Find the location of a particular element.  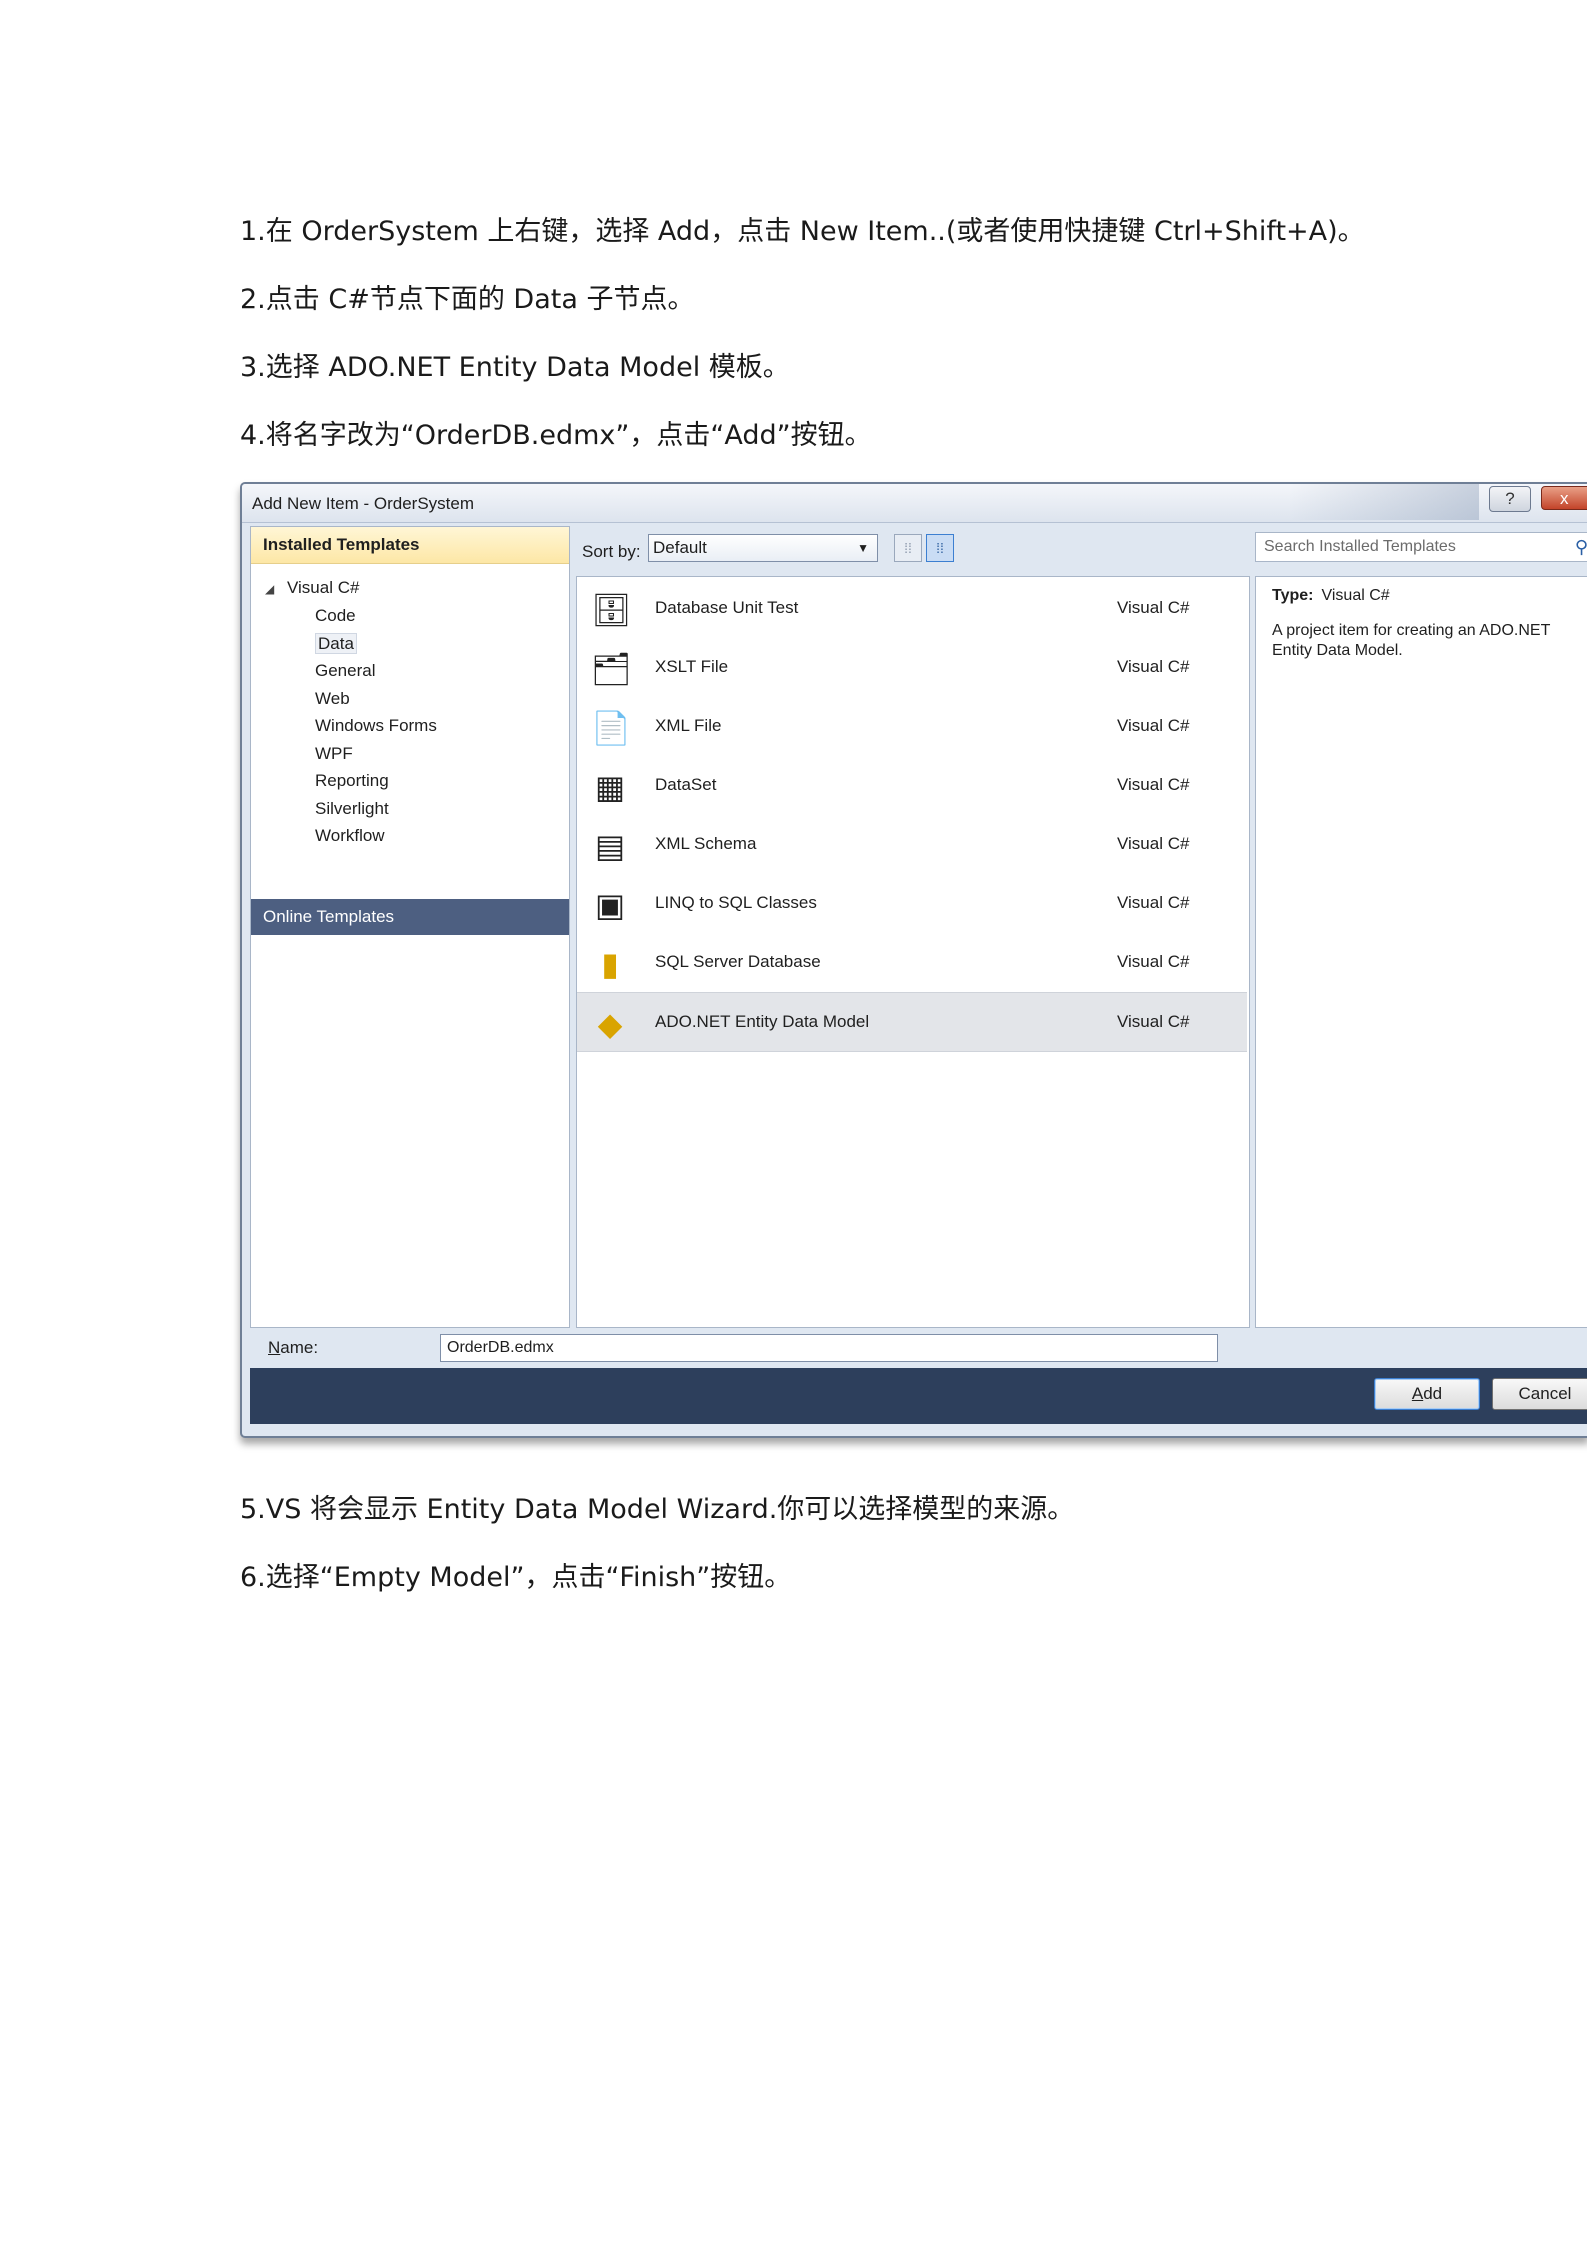

tree-item-label: Code is located at coordinates (335, 615).